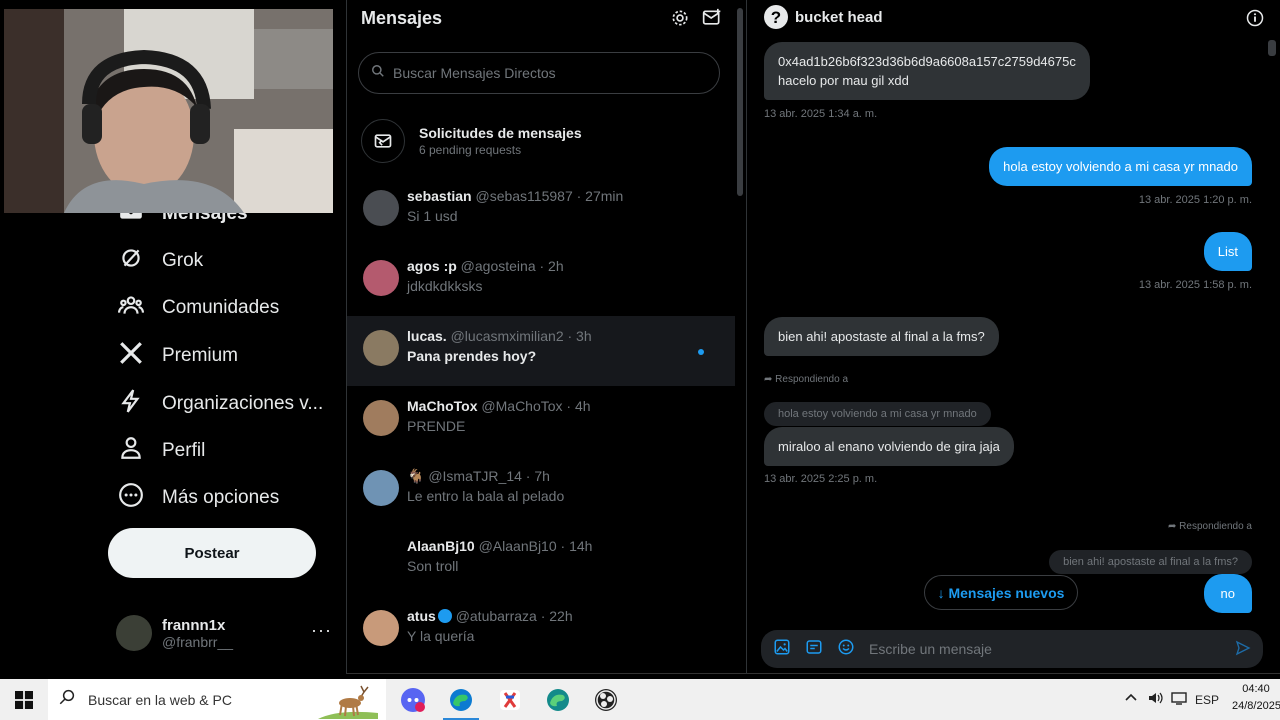 The width and height of the screenshot is (1280, 720). I want to click on nav-item-communities: Comunidades, so click(198, 308).